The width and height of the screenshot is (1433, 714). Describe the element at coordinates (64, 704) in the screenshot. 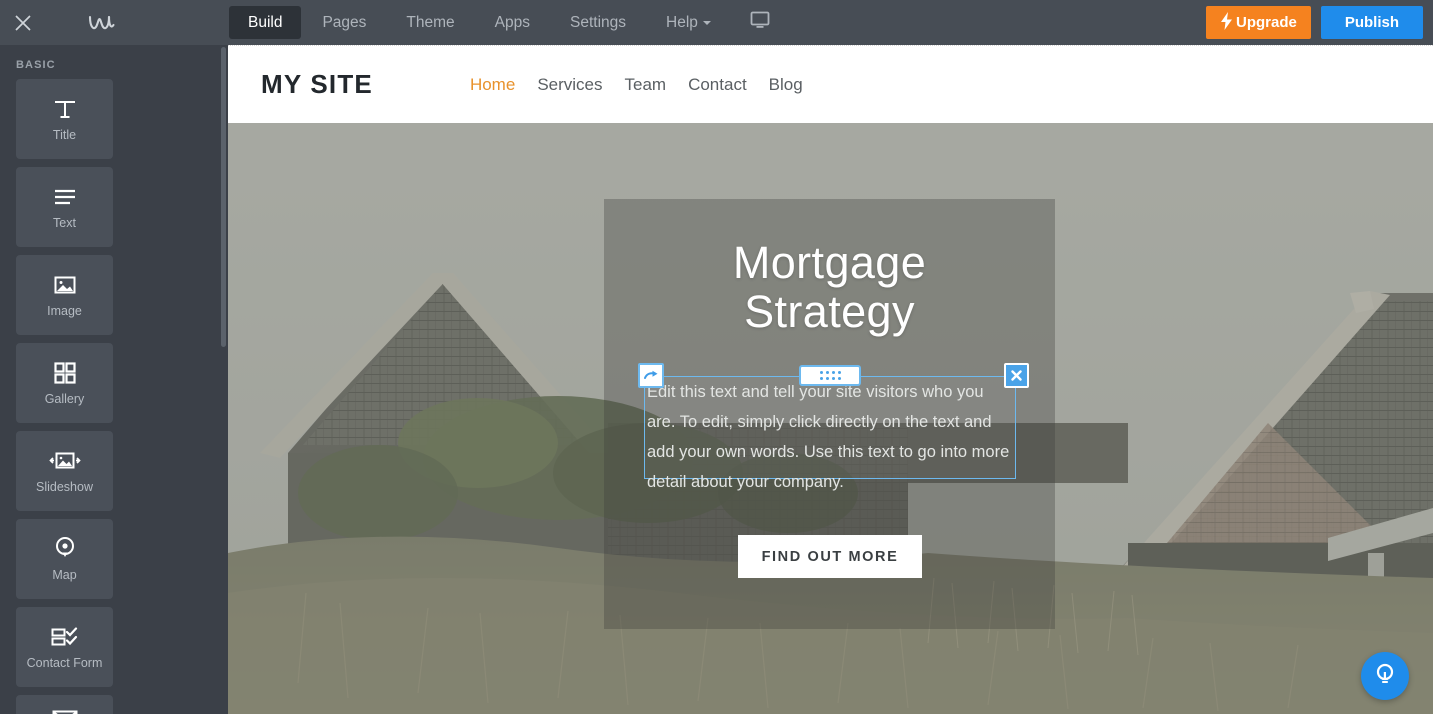

I see `tile-newsletter-form: Newsletter Form` at that location.